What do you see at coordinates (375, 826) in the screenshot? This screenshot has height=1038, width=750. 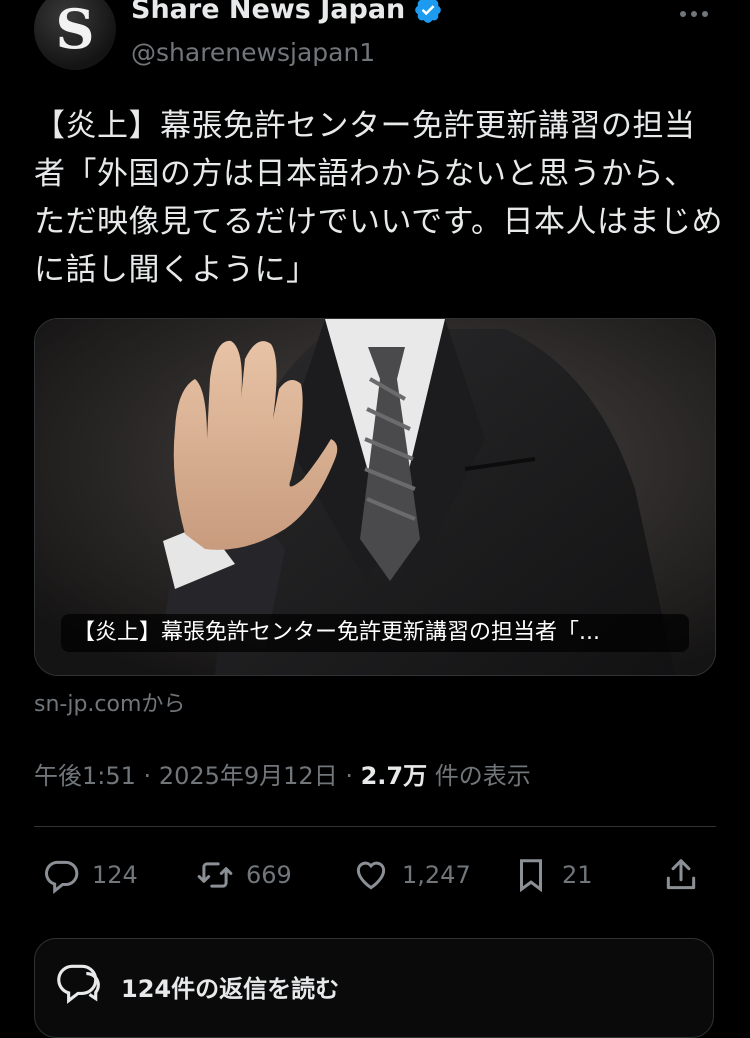 I see `divider` at bounding box center [375, 826].